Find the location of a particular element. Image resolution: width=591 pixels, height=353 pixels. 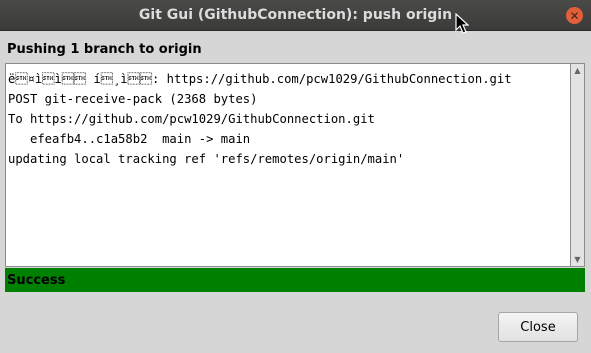

log-scrollbar: ▲ ▼ is located at coordinates (578, 165).